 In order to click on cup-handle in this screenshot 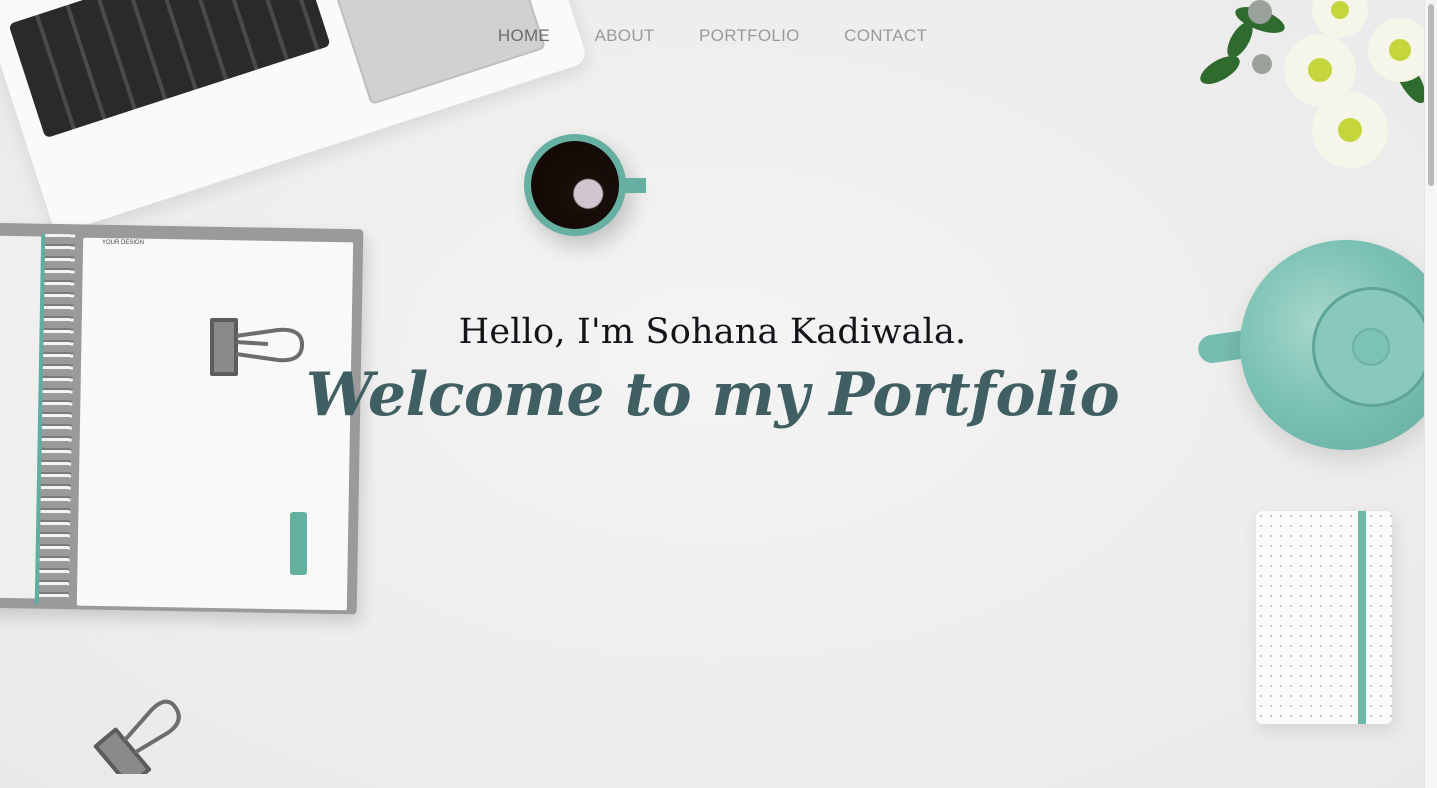, I will do `click(635, 185)`.